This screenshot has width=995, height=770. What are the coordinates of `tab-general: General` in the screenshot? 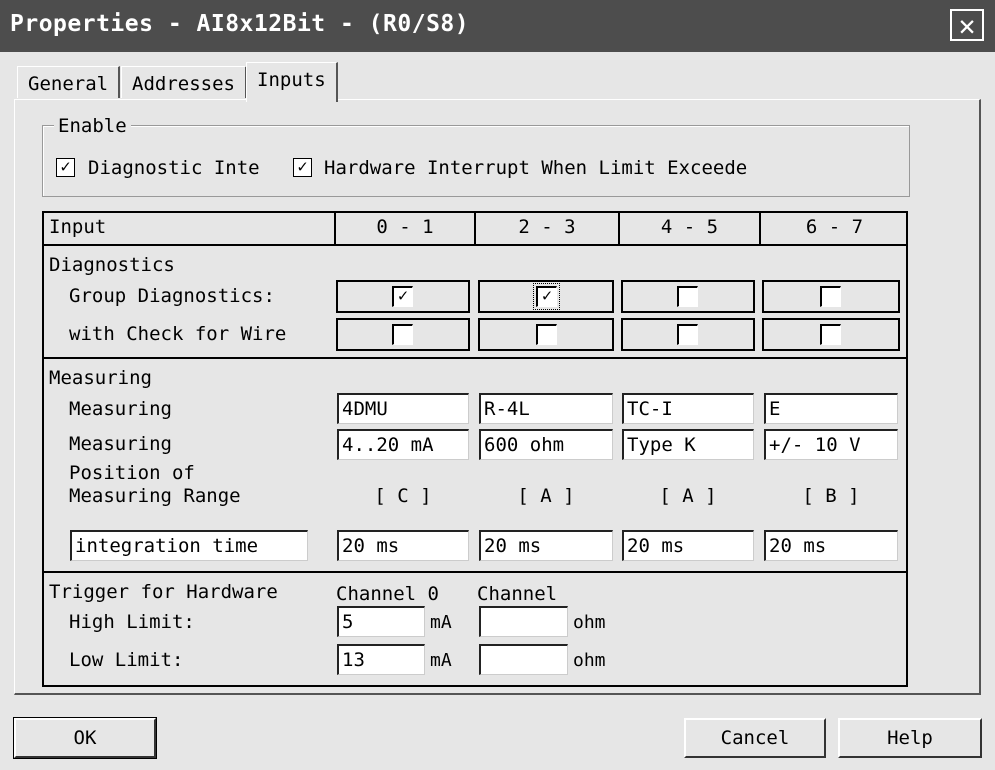 It's located at (69, 82).